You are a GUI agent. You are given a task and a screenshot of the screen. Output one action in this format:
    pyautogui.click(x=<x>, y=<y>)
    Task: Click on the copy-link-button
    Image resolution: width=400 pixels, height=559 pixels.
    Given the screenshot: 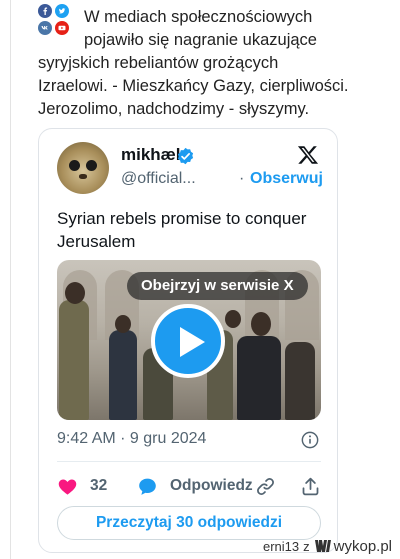 What is the action you would take?
    pyautogui.click(x=265, y=486)
    